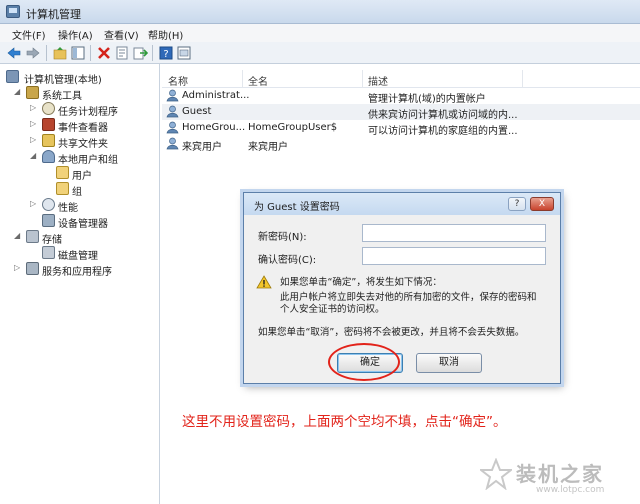 This screenshot has width=640, height=504. I want to click on dialog-title-bar: 为 Guest 设置密码 ? X, so click(402, 204).